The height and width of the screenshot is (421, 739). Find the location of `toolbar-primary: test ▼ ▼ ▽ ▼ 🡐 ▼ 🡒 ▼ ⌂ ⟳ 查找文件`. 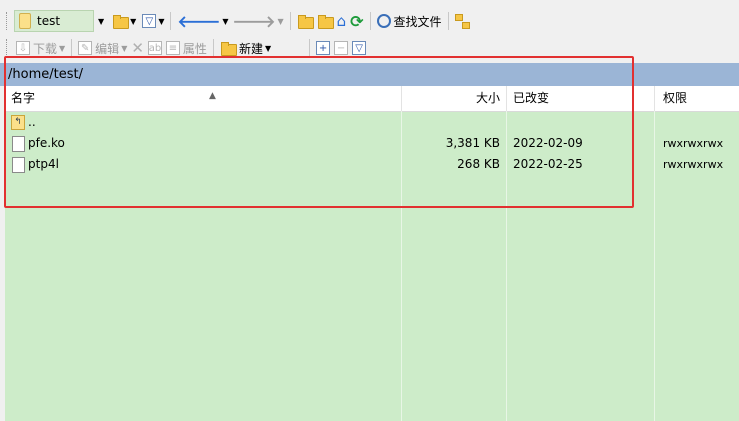

toolbar-primary: test ▼ ▼ ▽ ▼ 🡐 ▼ 🡒 ▼ ⌂ ⟳ 查找文件 is located at coordinates (369, 21).